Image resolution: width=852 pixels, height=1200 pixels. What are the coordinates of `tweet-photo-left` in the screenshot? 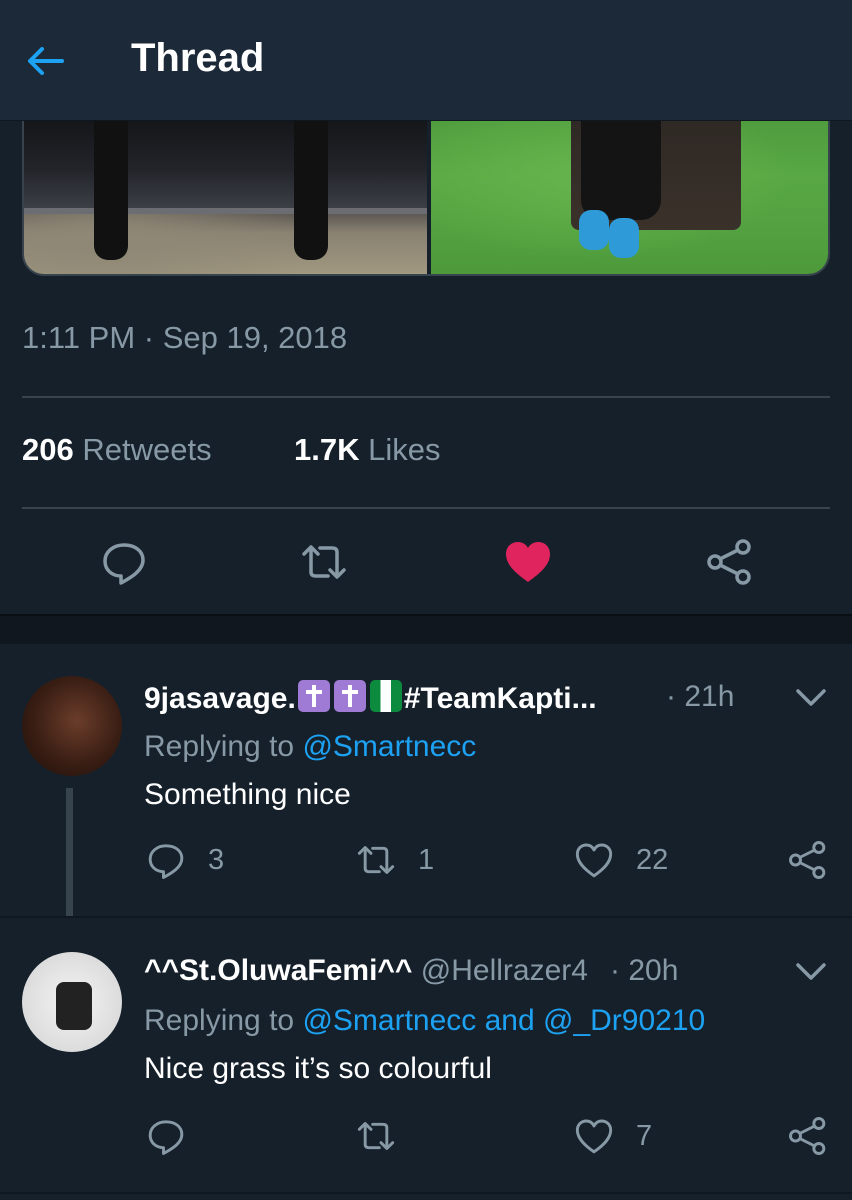 It's located at (225, 192).